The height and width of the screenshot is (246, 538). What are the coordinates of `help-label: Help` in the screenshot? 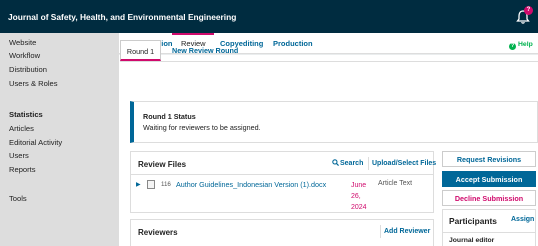 It's located at (525, 44).